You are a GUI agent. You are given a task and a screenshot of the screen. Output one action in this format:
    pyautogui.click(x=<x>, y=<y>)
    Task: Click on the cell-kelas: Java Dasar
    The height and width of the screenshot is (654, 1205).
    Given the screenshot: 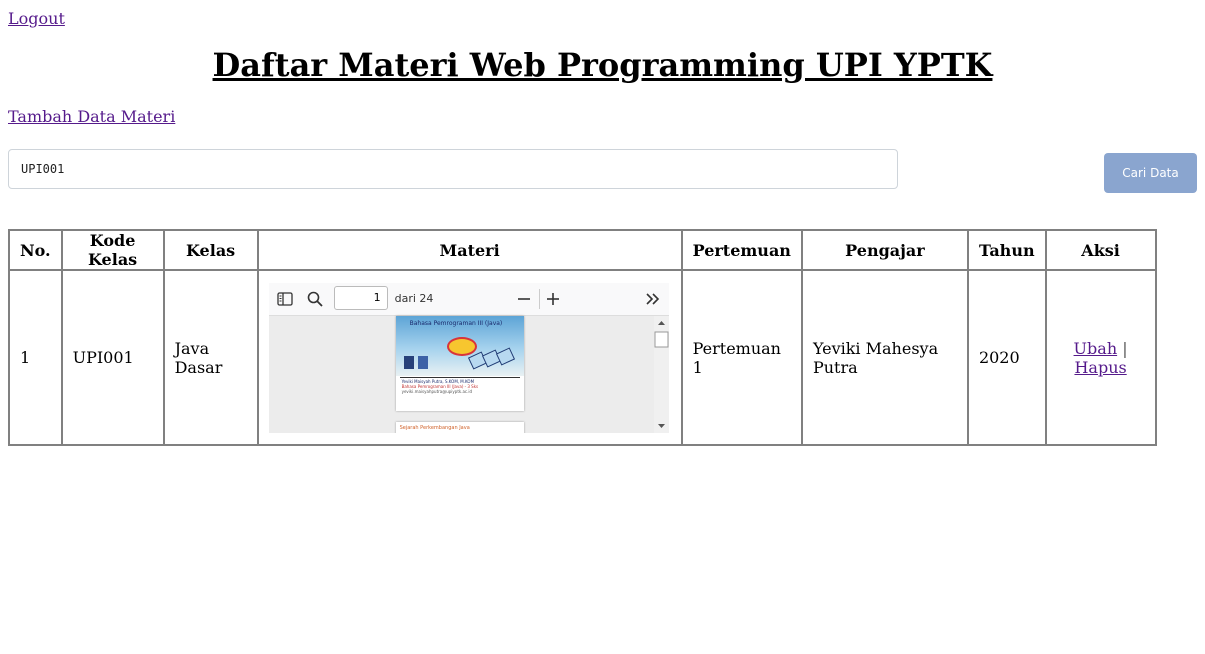 What is the action you would take?
    pyautogui.click(x=210, y=357)
    